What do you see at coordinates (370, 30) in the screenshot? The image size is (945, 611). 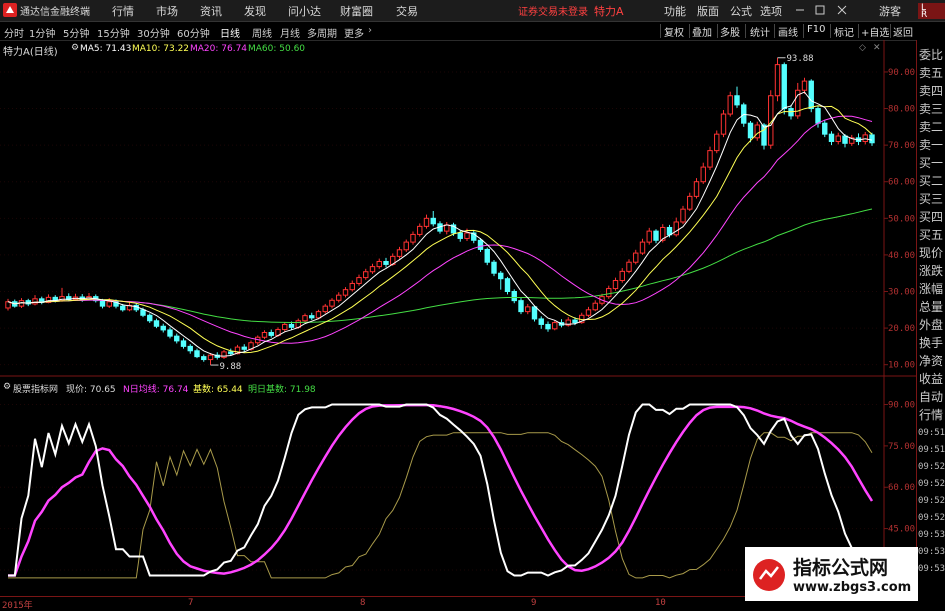 I see `chevron-right-icon: ›` at bounding box center [370, 30].